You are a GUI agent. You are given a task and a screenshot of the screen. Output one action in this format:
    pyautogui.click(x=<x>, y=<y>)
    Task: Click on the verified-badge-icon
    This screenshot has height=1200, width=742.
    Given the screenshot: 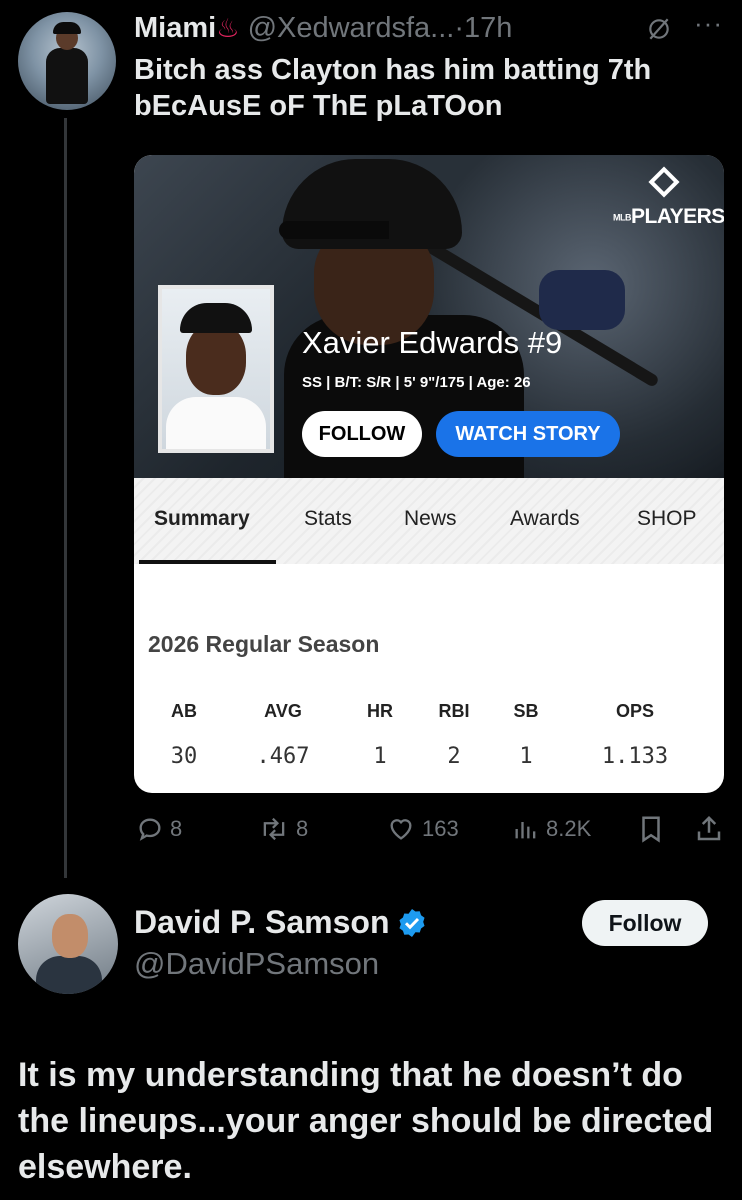 What is the action you would take?
    pyautogui.click(x=411, y=922)
    